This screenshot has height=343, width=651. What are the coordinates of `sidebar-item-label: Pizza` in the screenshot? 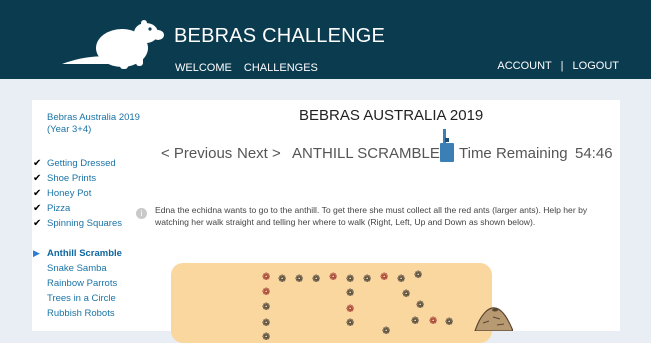 It's located at (59, 208).